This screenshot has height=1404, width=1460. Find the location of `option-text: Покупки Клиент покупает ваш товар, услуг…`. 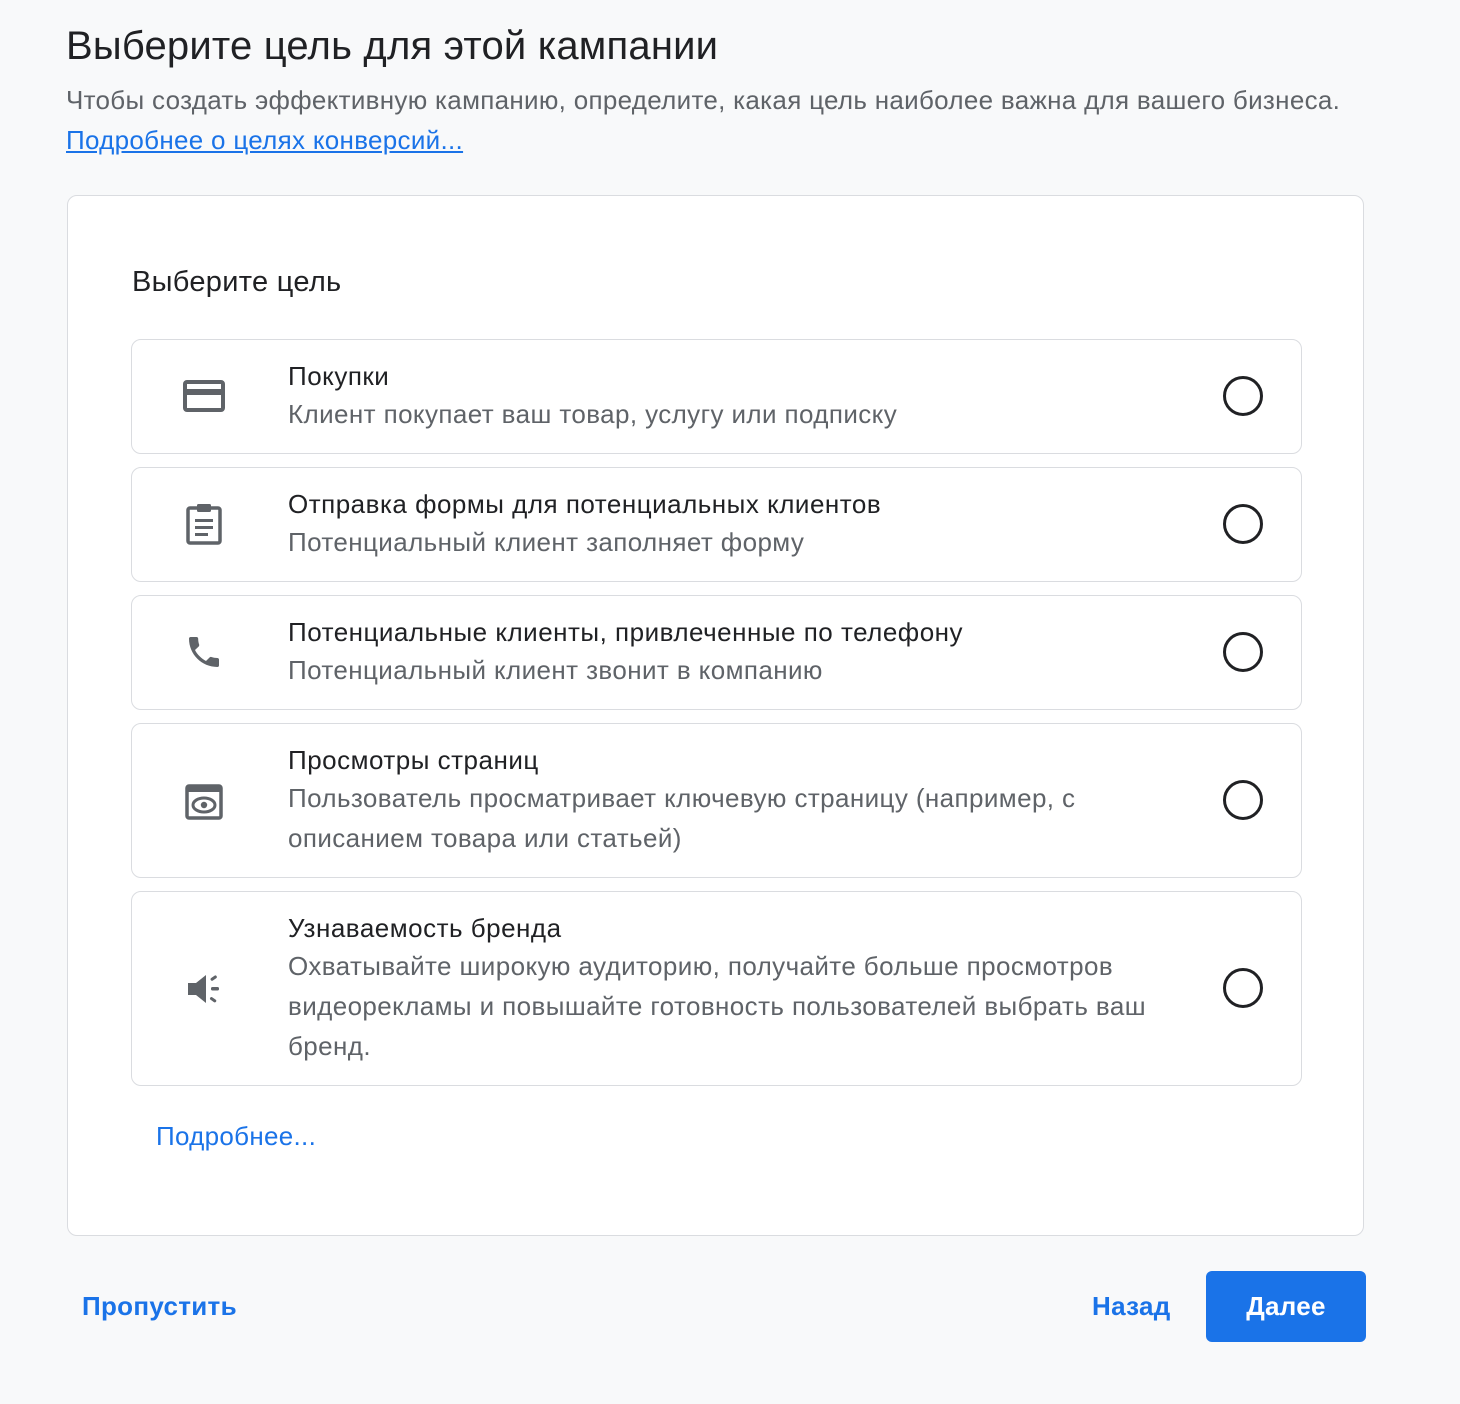

option-text: Покупки Клиент покупает ваш товар, услуг… is located at coordinates (748, 396).